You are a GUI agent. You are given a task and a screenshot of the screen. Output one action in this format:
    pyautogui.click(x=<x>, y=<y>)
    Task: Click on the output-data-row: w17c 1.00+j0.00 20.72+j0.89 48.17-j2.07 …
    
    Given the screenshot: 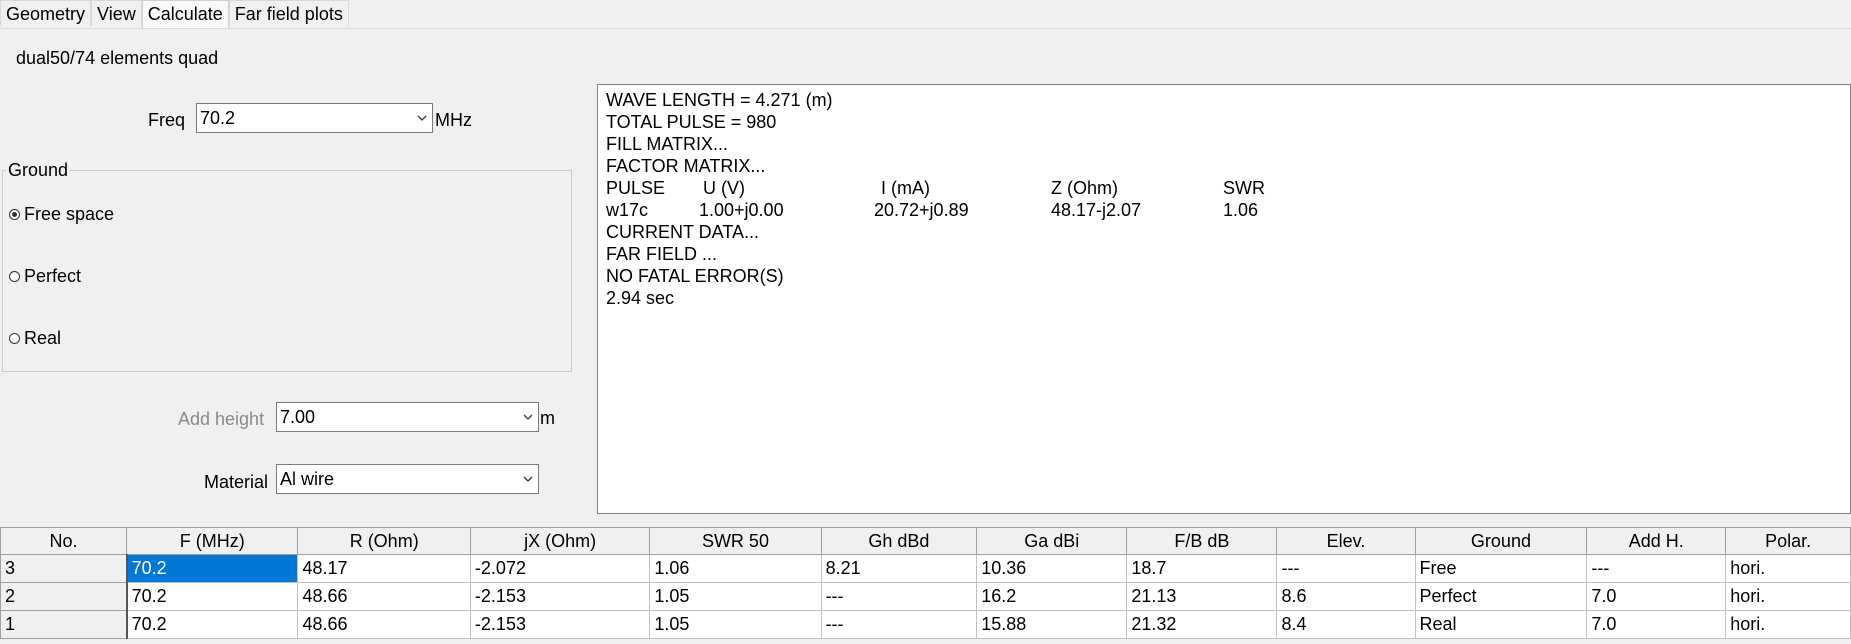 What is the action you would take?
    pyautogui.click(x=1224, y=210)
    